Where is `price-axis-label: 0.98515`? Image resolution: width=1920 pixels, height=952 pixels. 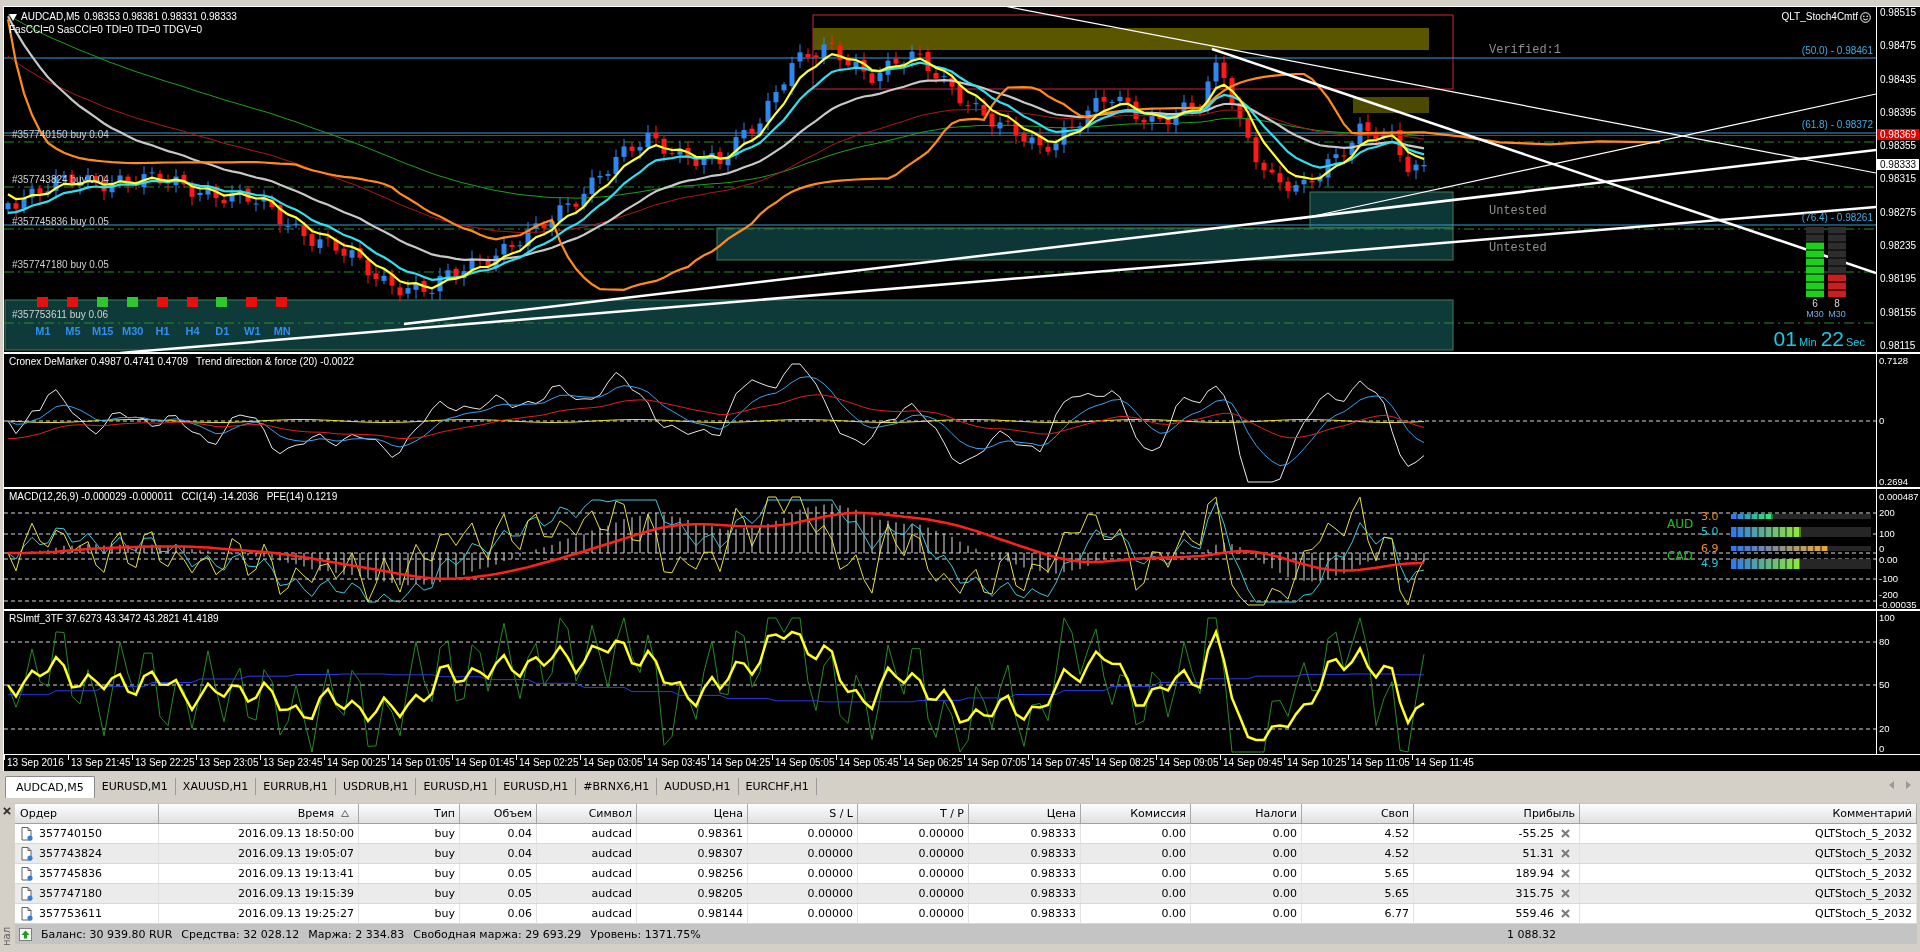 price-axis-label: 0.98515 is located at coordinates (1899, 13).